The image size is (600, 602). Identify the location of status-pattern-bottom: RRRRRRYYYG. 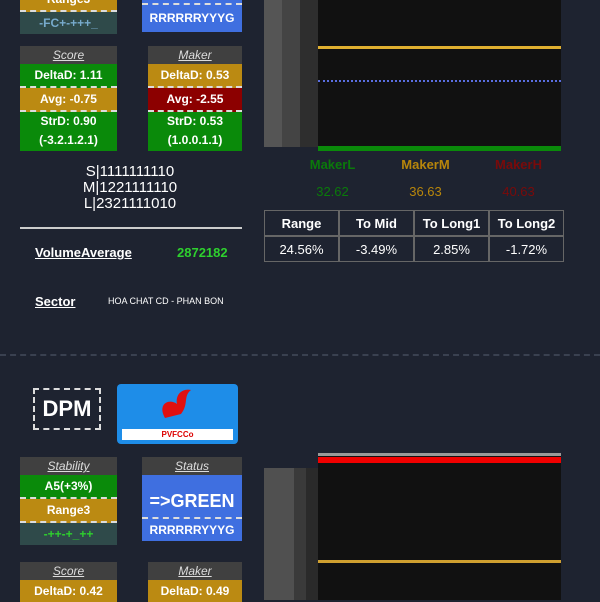
(192, 530).